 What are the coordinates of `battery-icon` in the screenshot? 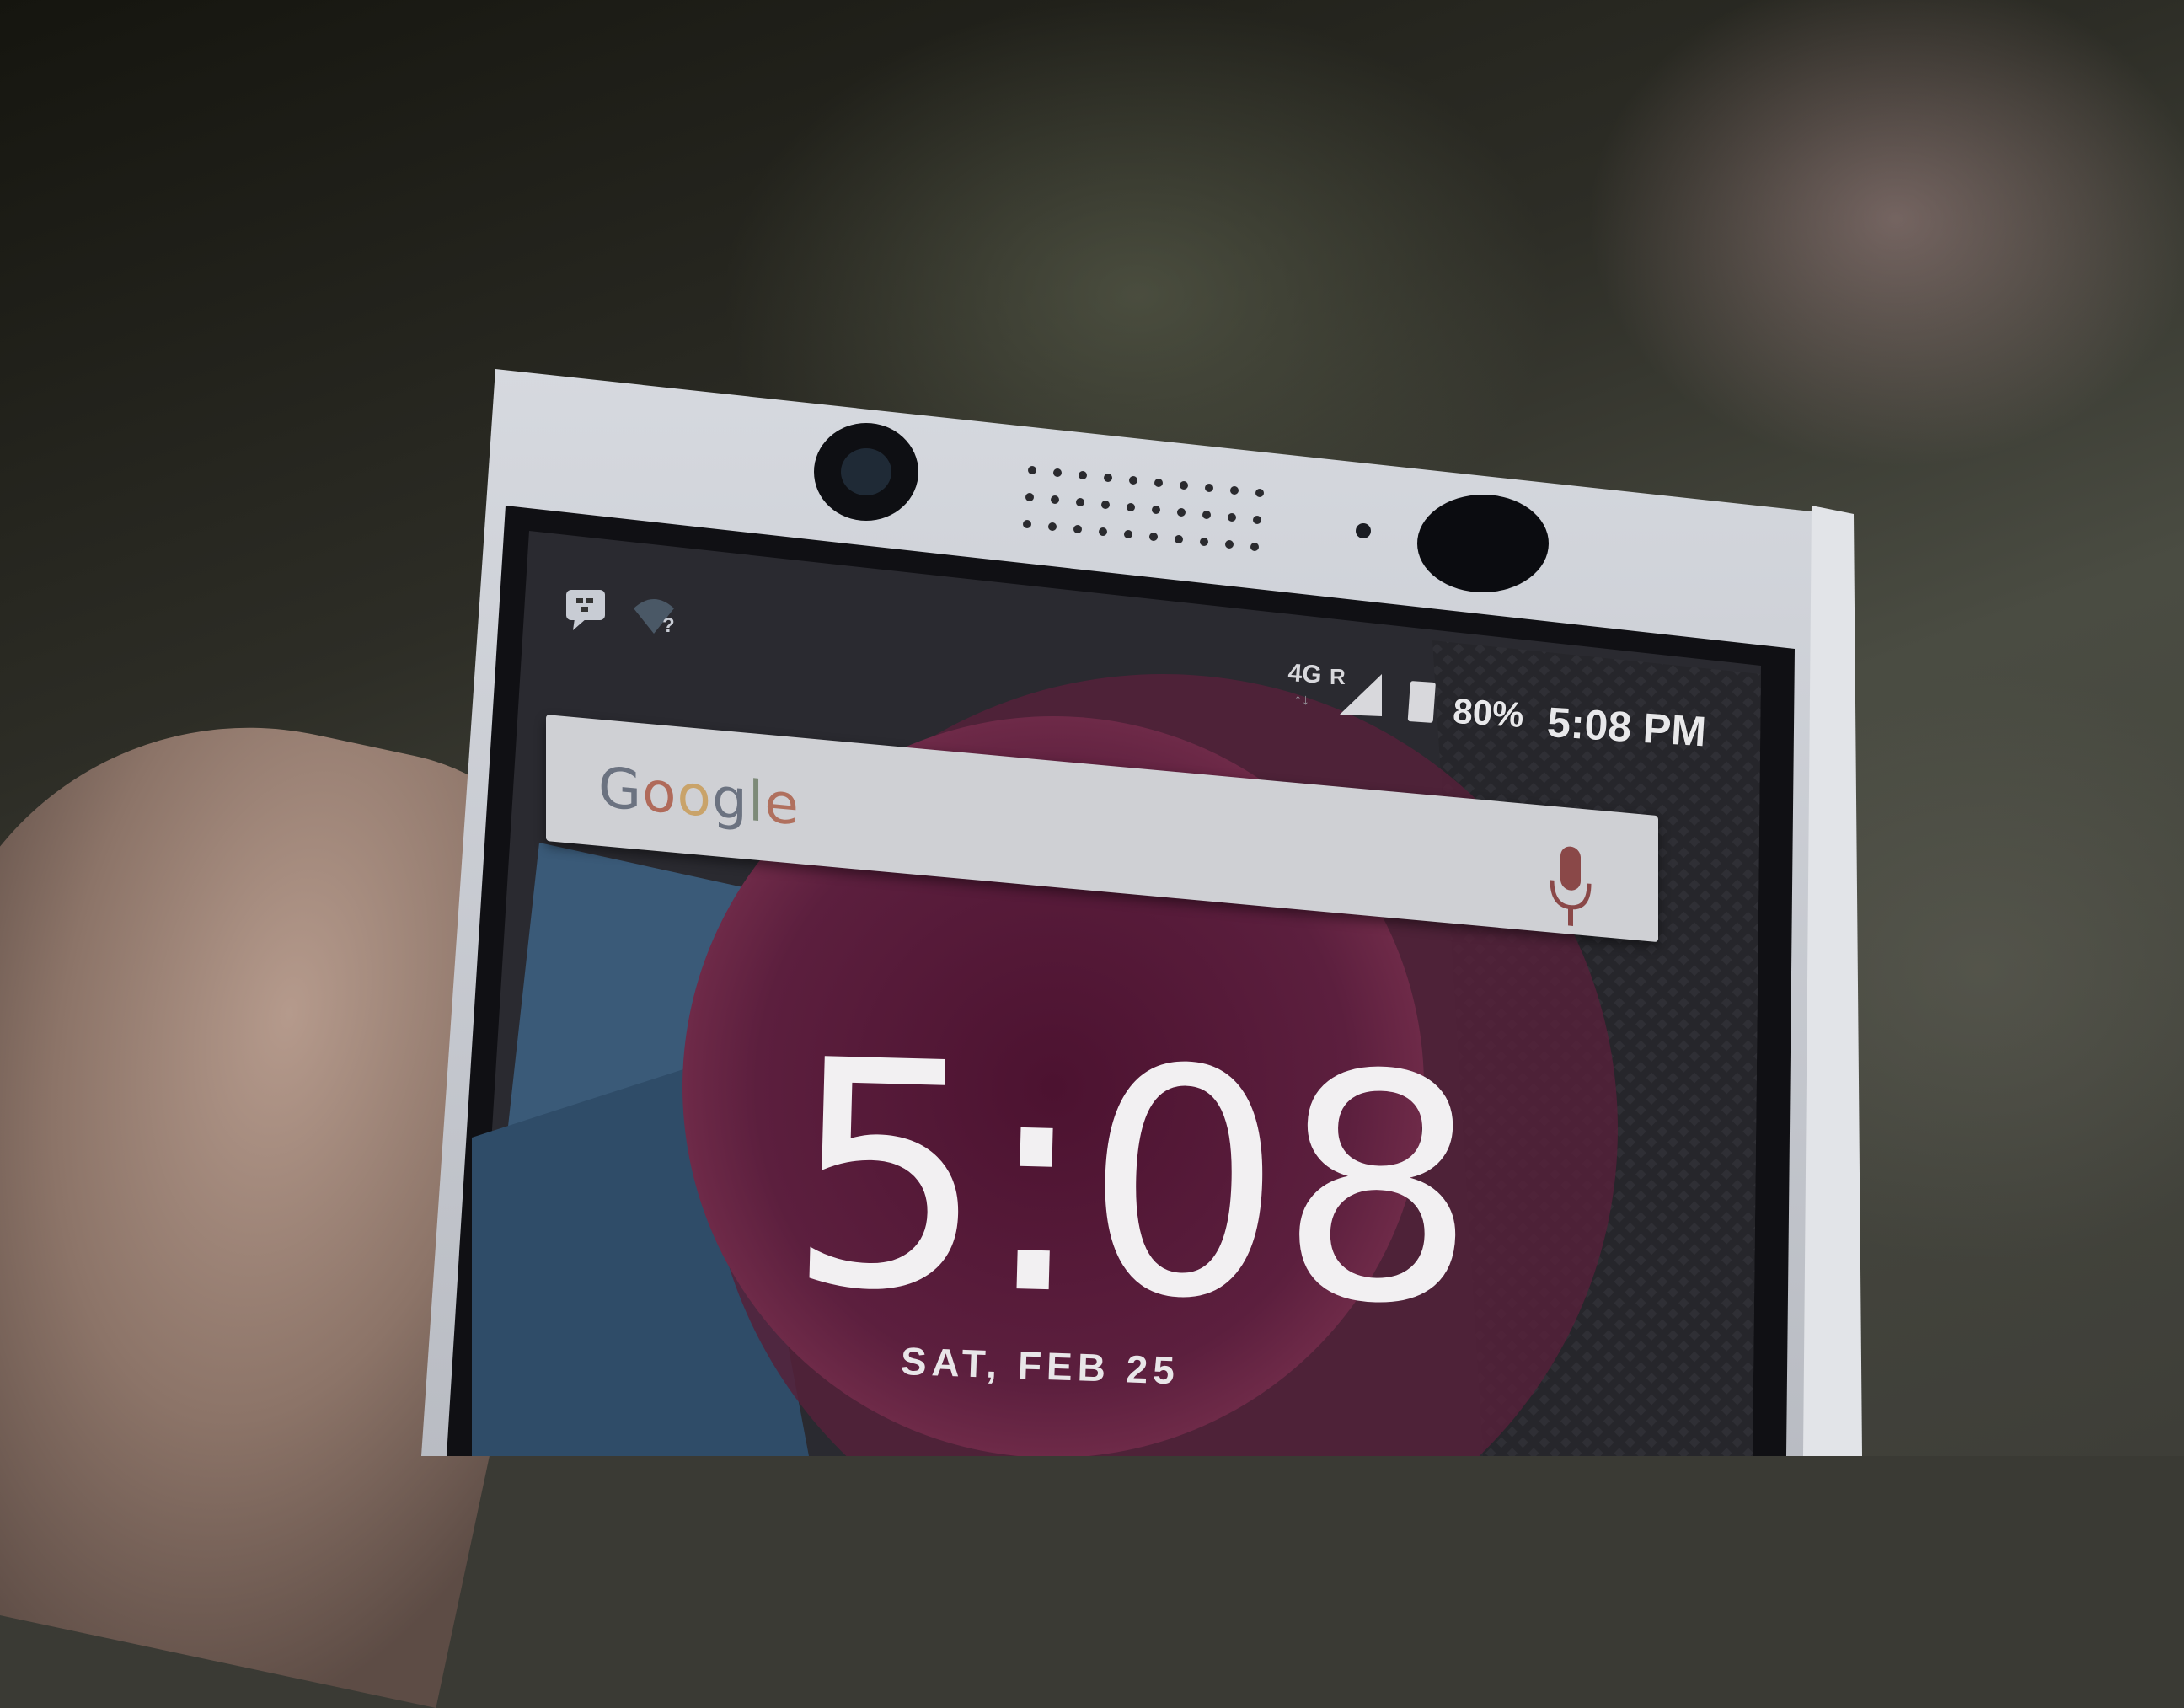 It's located at (1421, 702).